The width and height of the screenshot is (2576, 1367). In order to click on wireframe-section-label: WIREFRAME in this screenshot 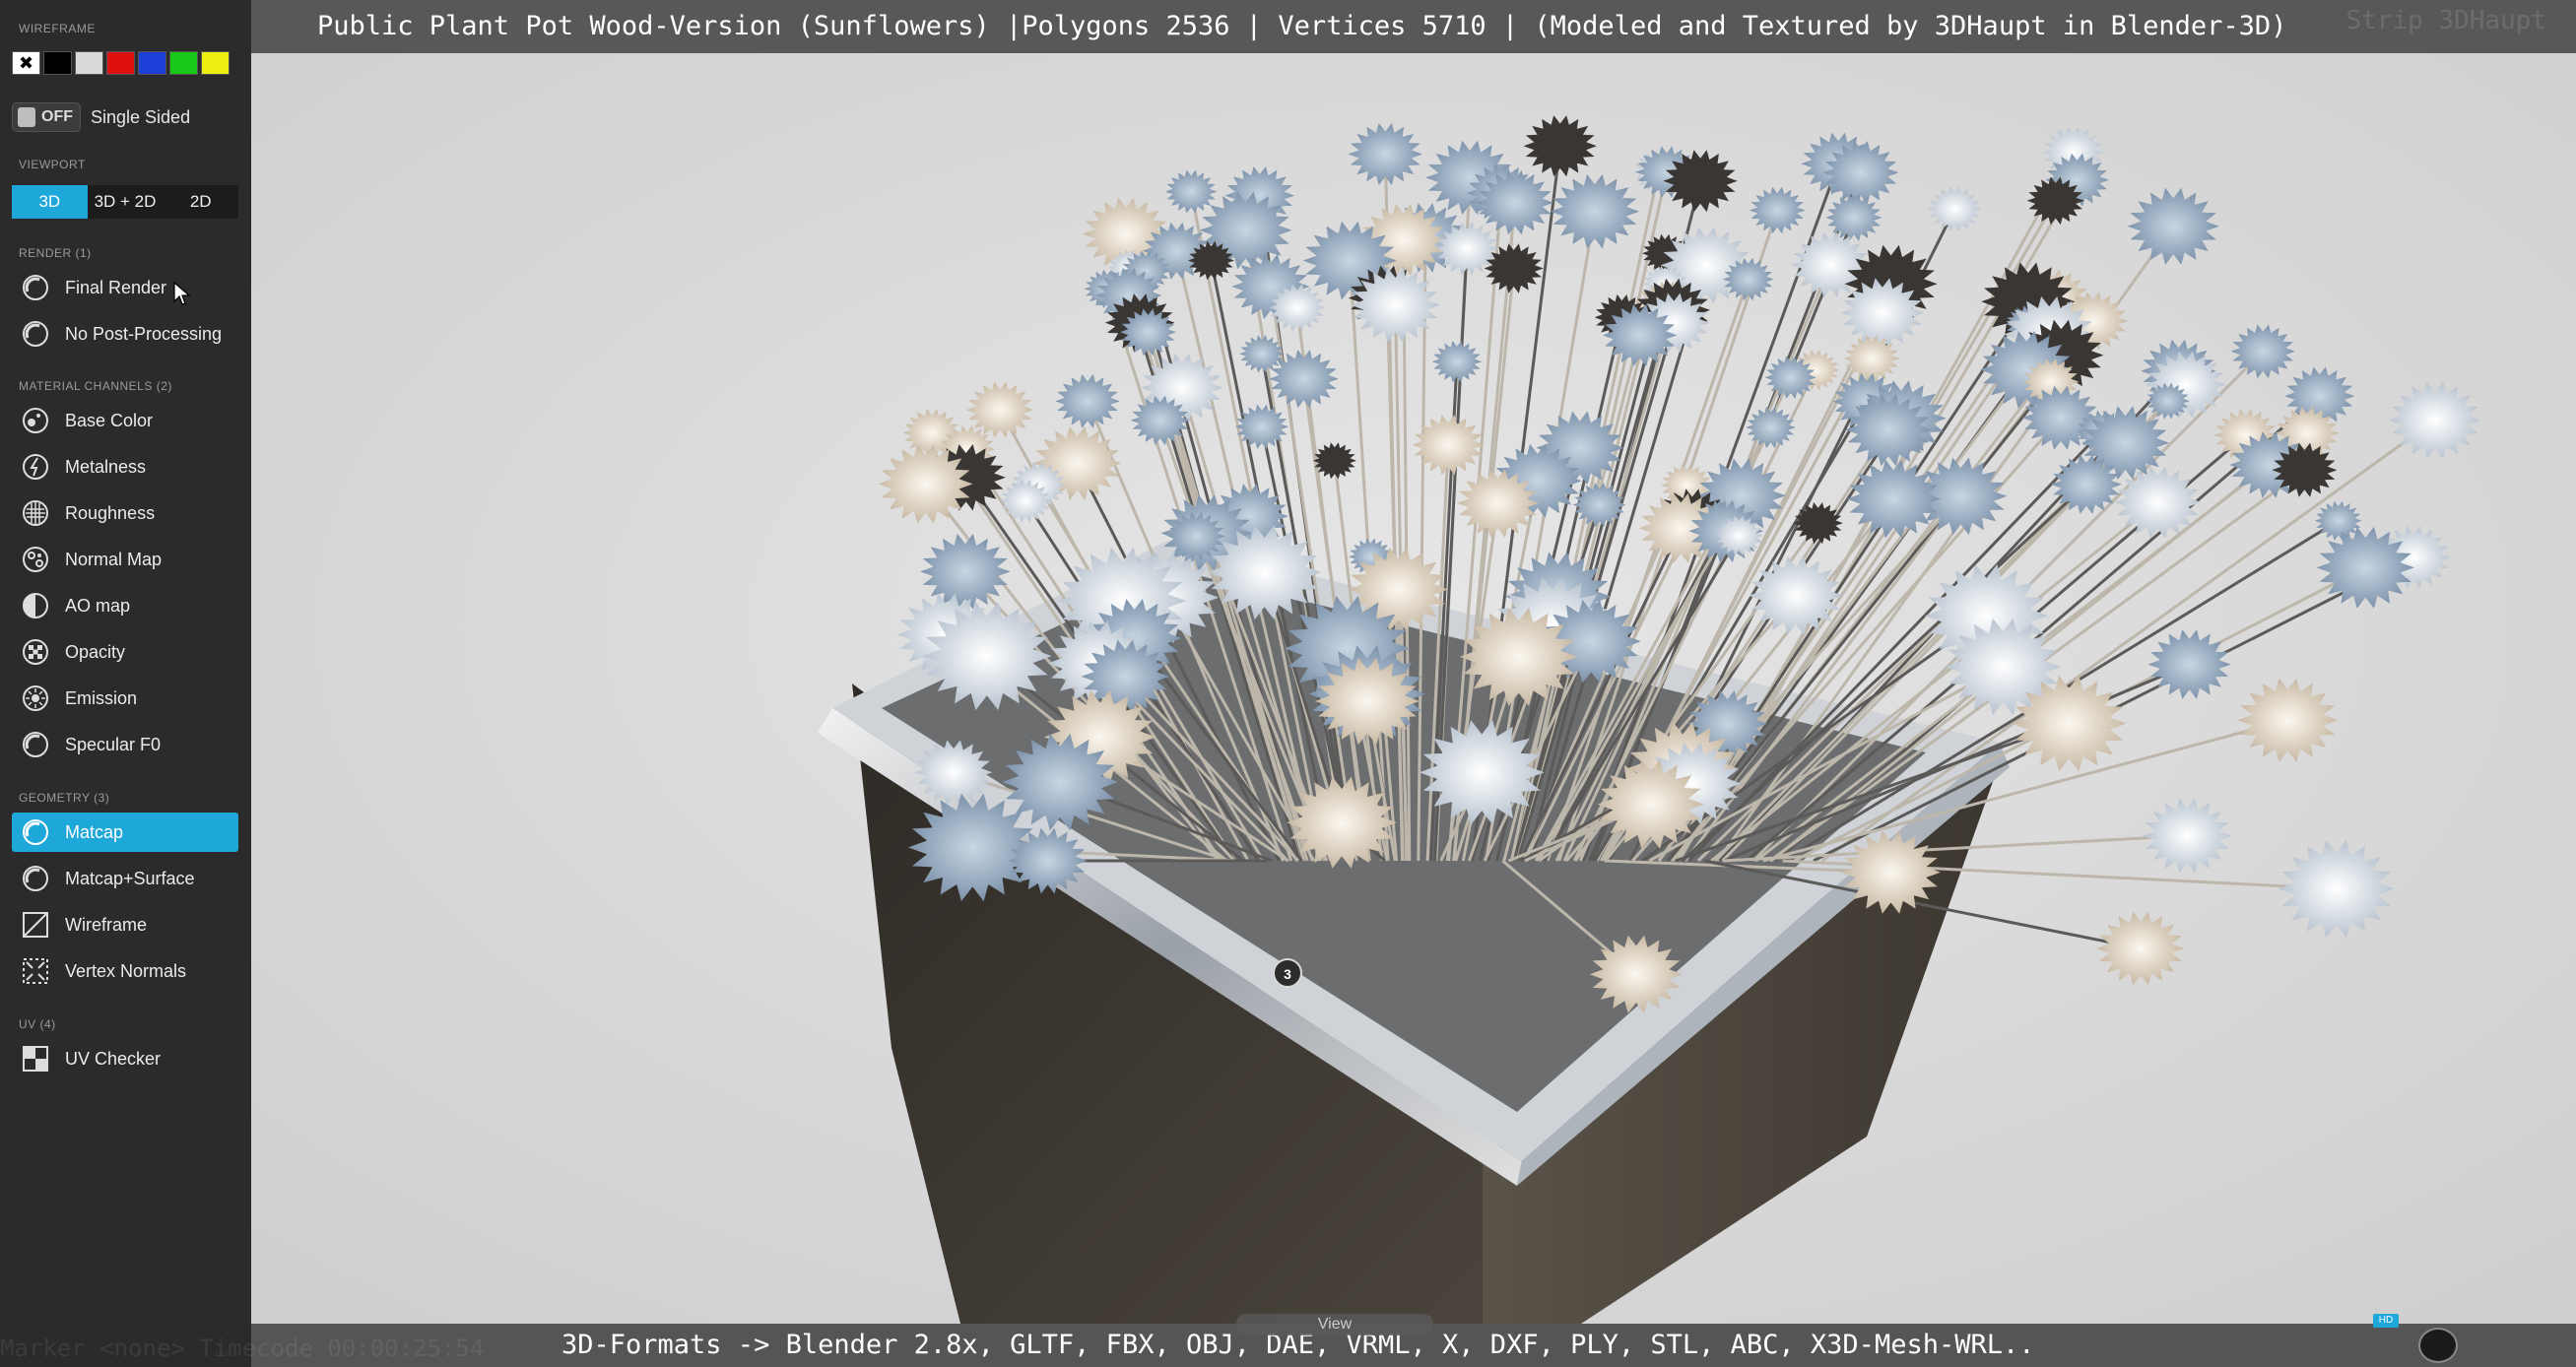, I will do `click(58, 29)`.